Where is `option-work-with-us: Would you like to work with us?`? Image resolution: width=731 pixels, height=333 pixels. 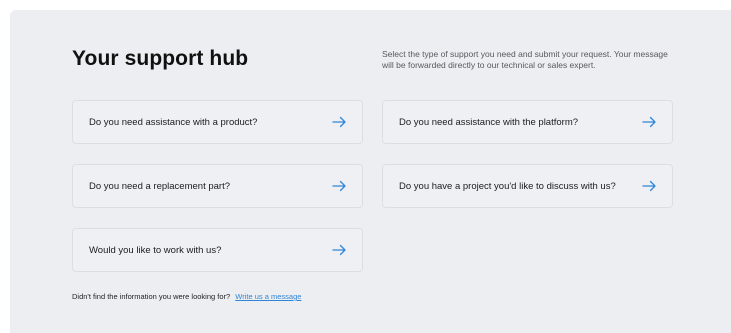
option-work-with-us: Would you like to work with us? is located at coordinates (217, 250).